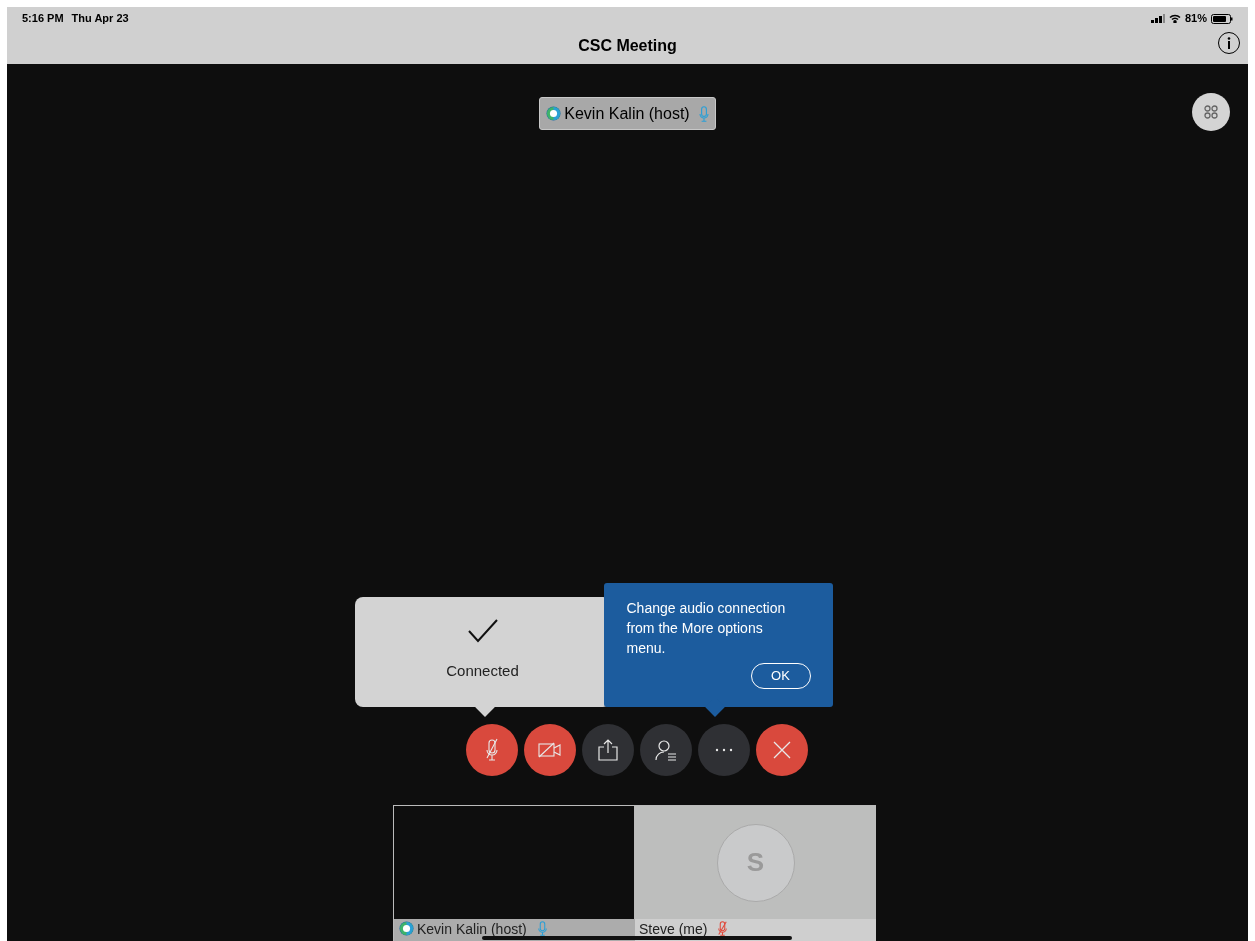  What do you see at coordinates (1174, 18) in the screenshot?
I see `wifi-icon` at bounding box center [1174, 18].